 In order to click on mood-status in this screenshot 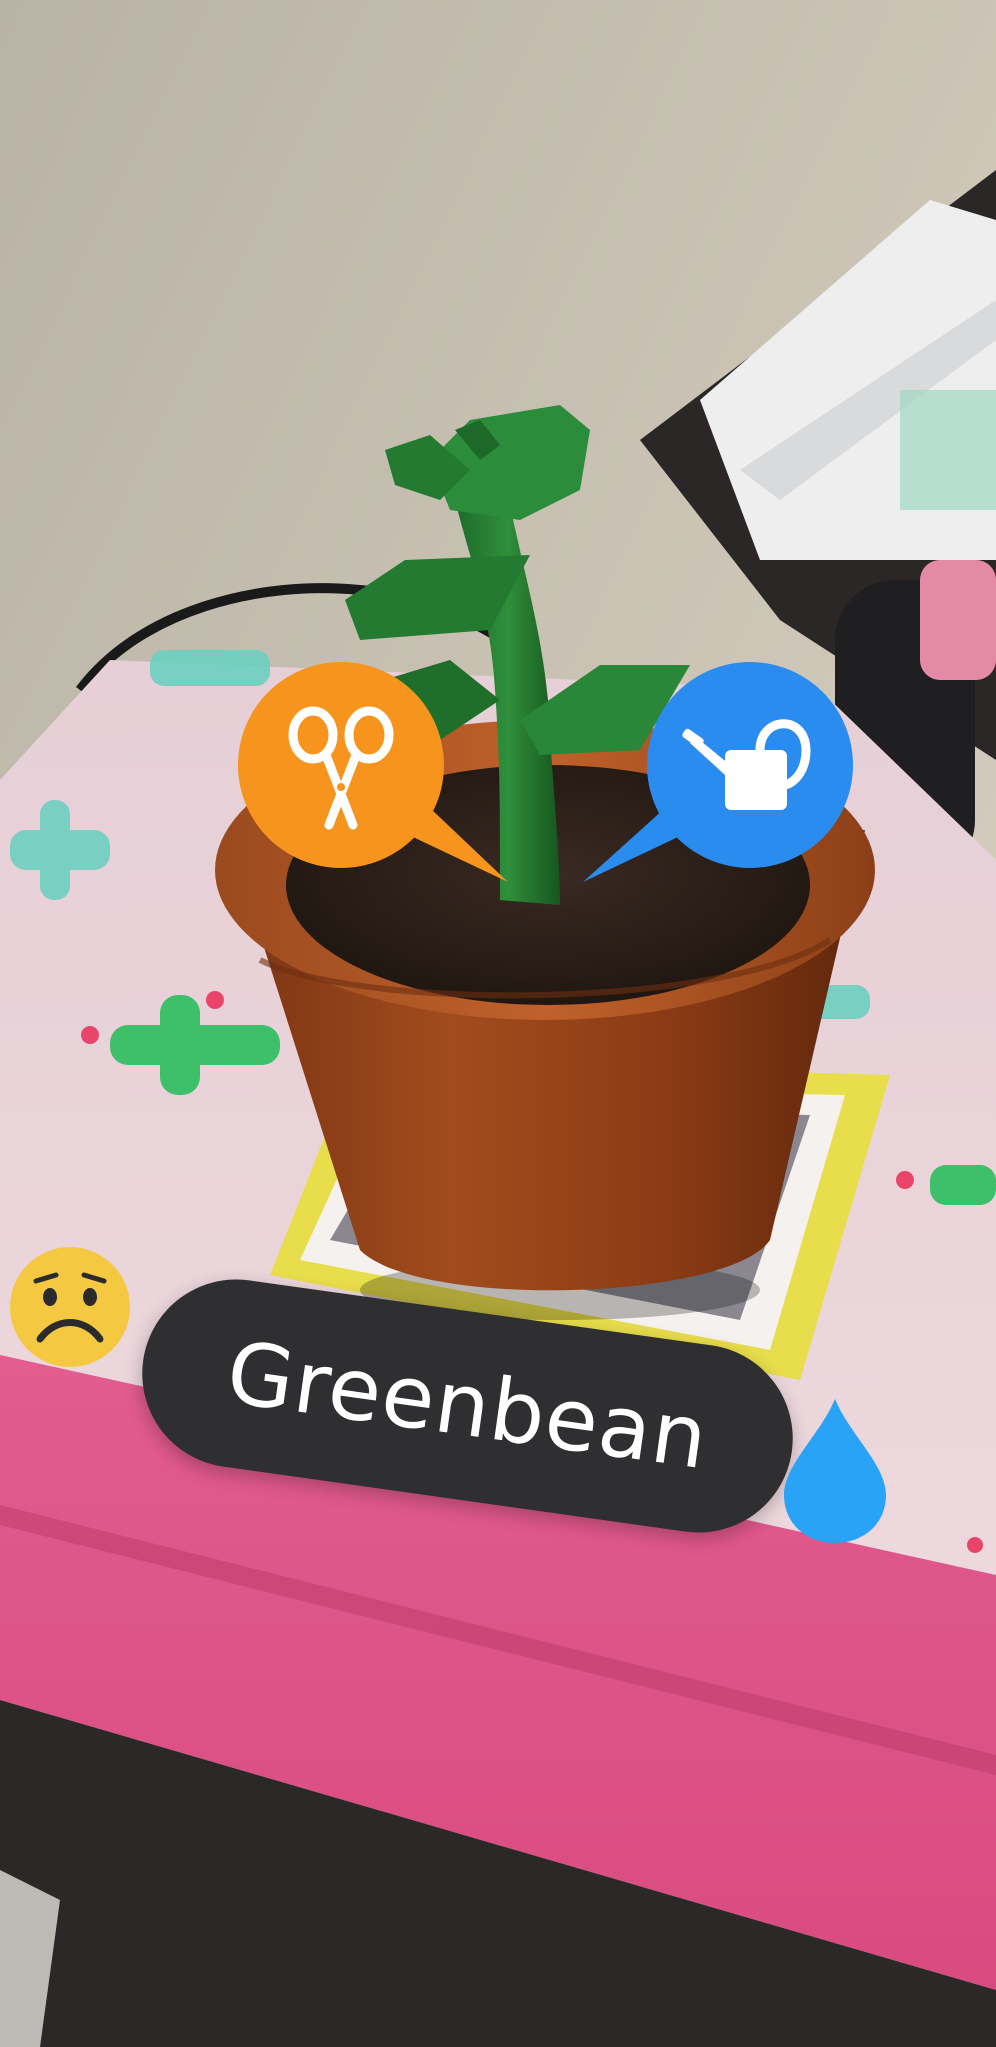, I will do `click(70, 1307)`.